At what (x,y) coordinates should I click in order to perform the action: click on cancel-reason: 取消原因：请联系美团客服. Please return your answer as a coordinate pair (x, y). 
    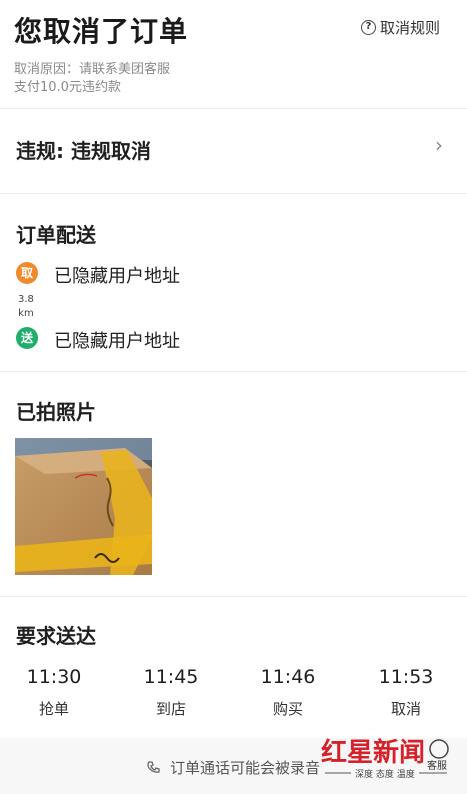
    Looking at the image, I should click on (92, 69).